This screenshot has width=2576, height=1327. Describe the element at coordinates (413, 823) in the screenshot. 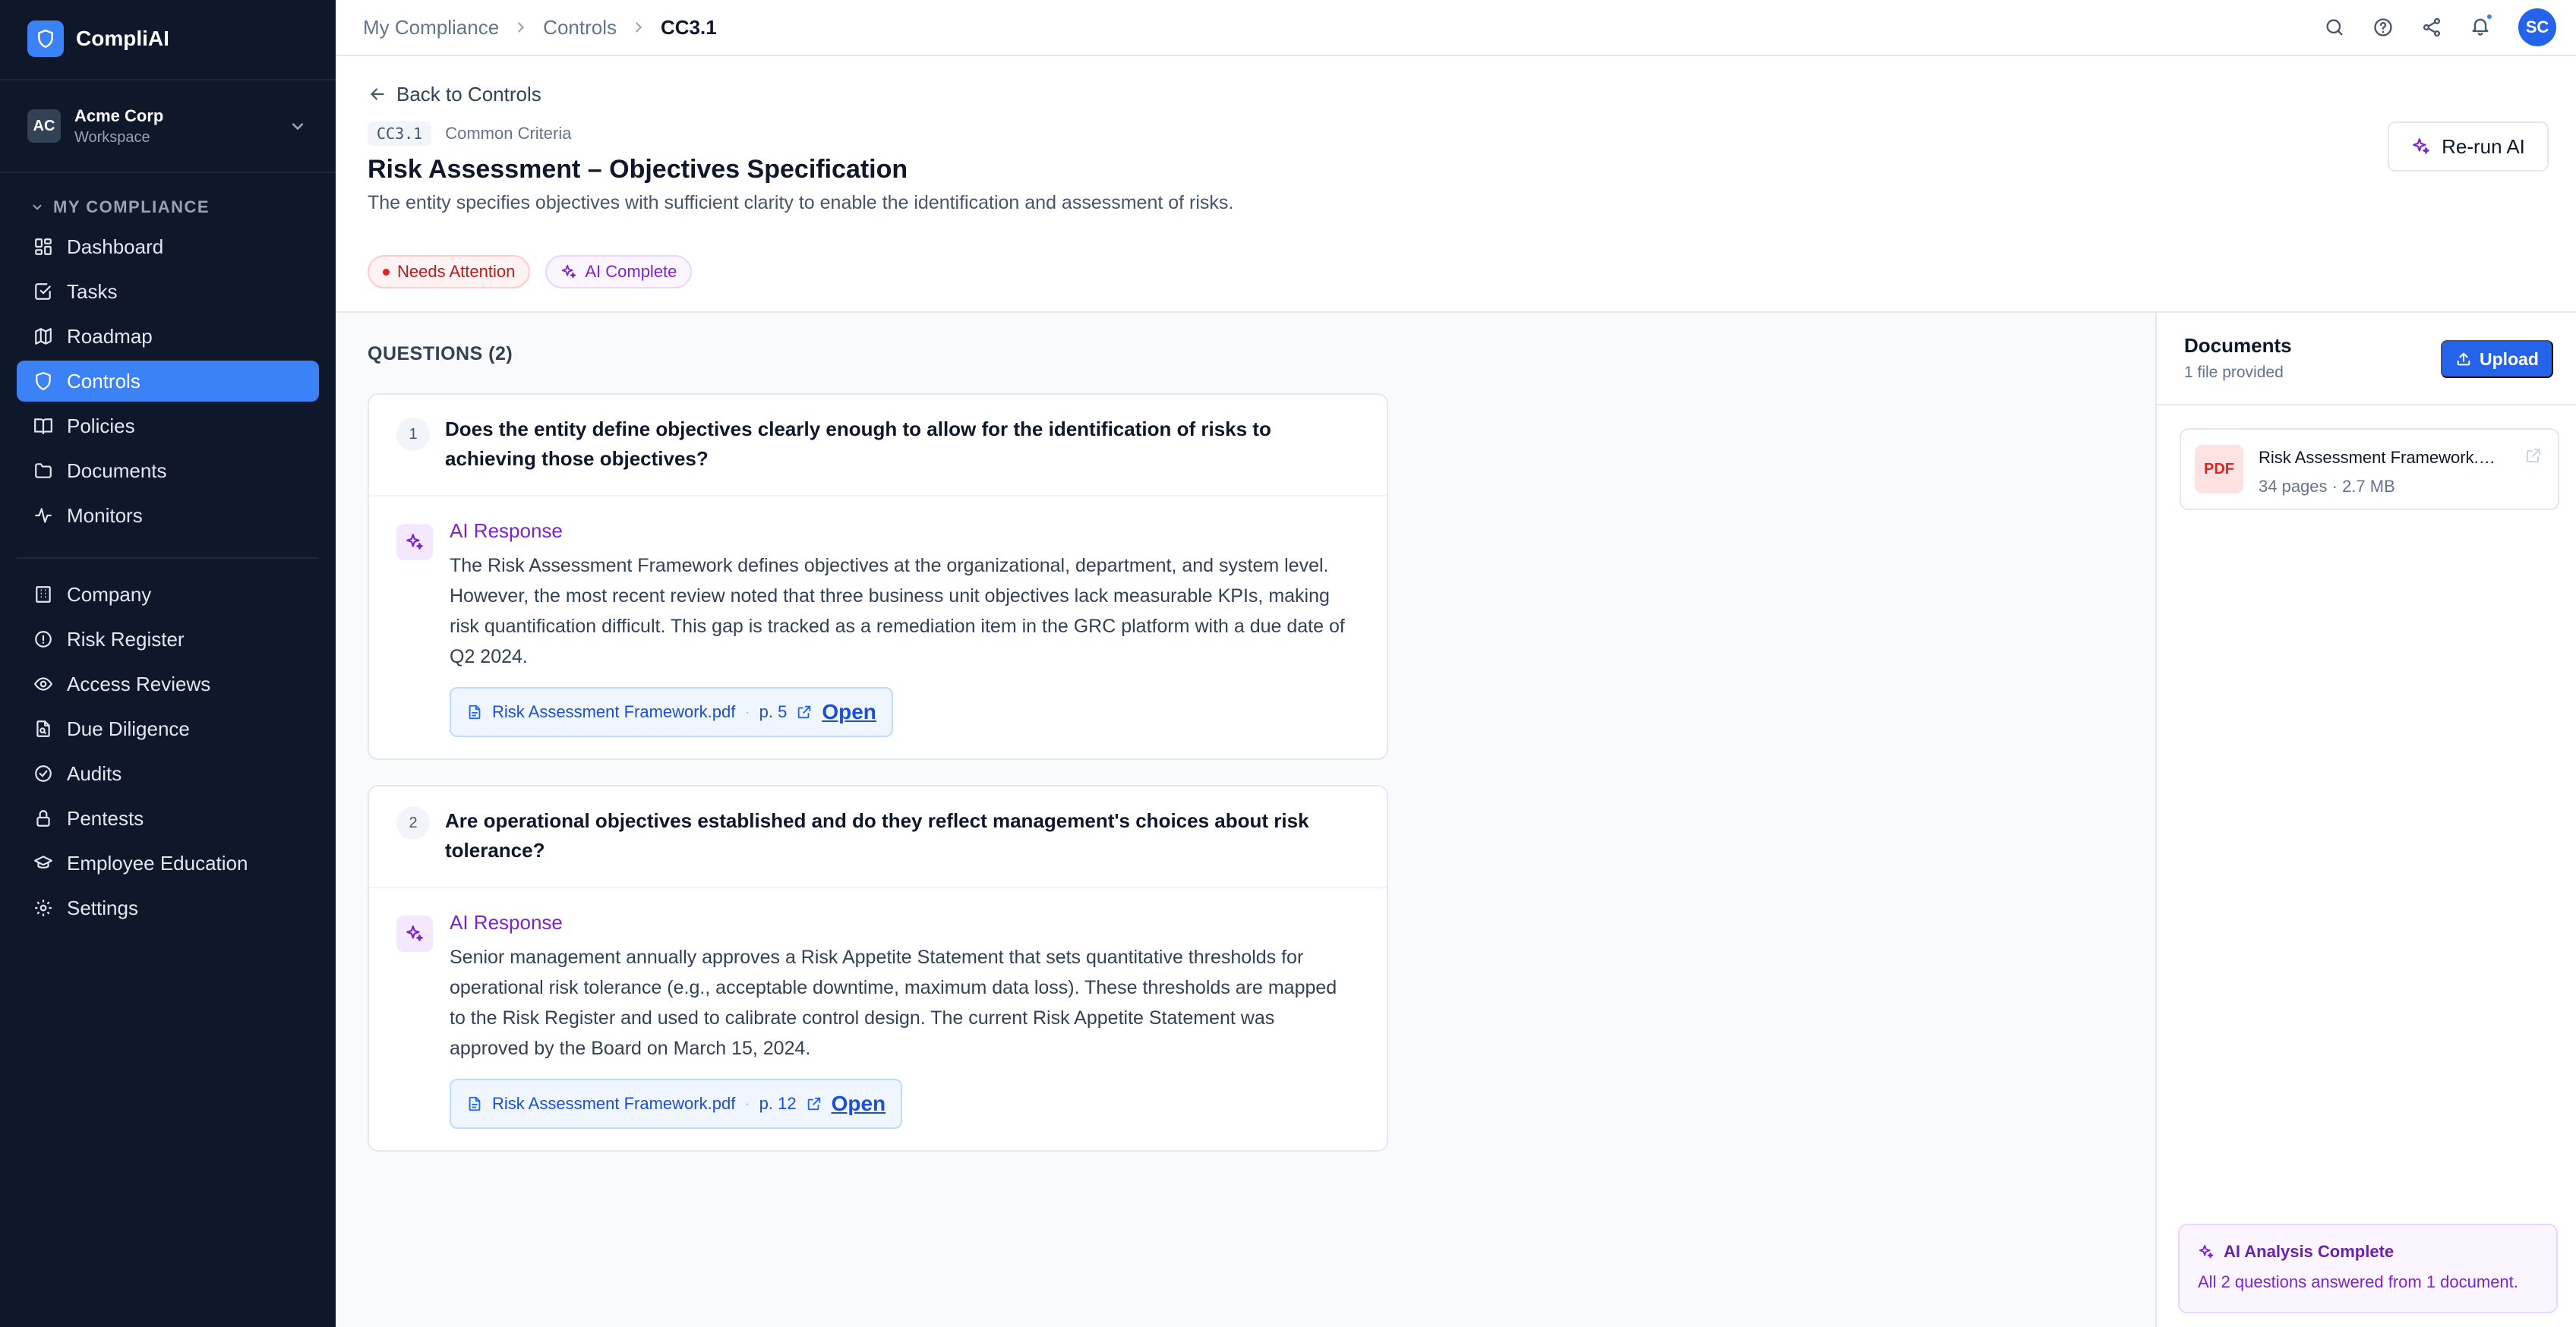

I see `question-number: 2` at that location.